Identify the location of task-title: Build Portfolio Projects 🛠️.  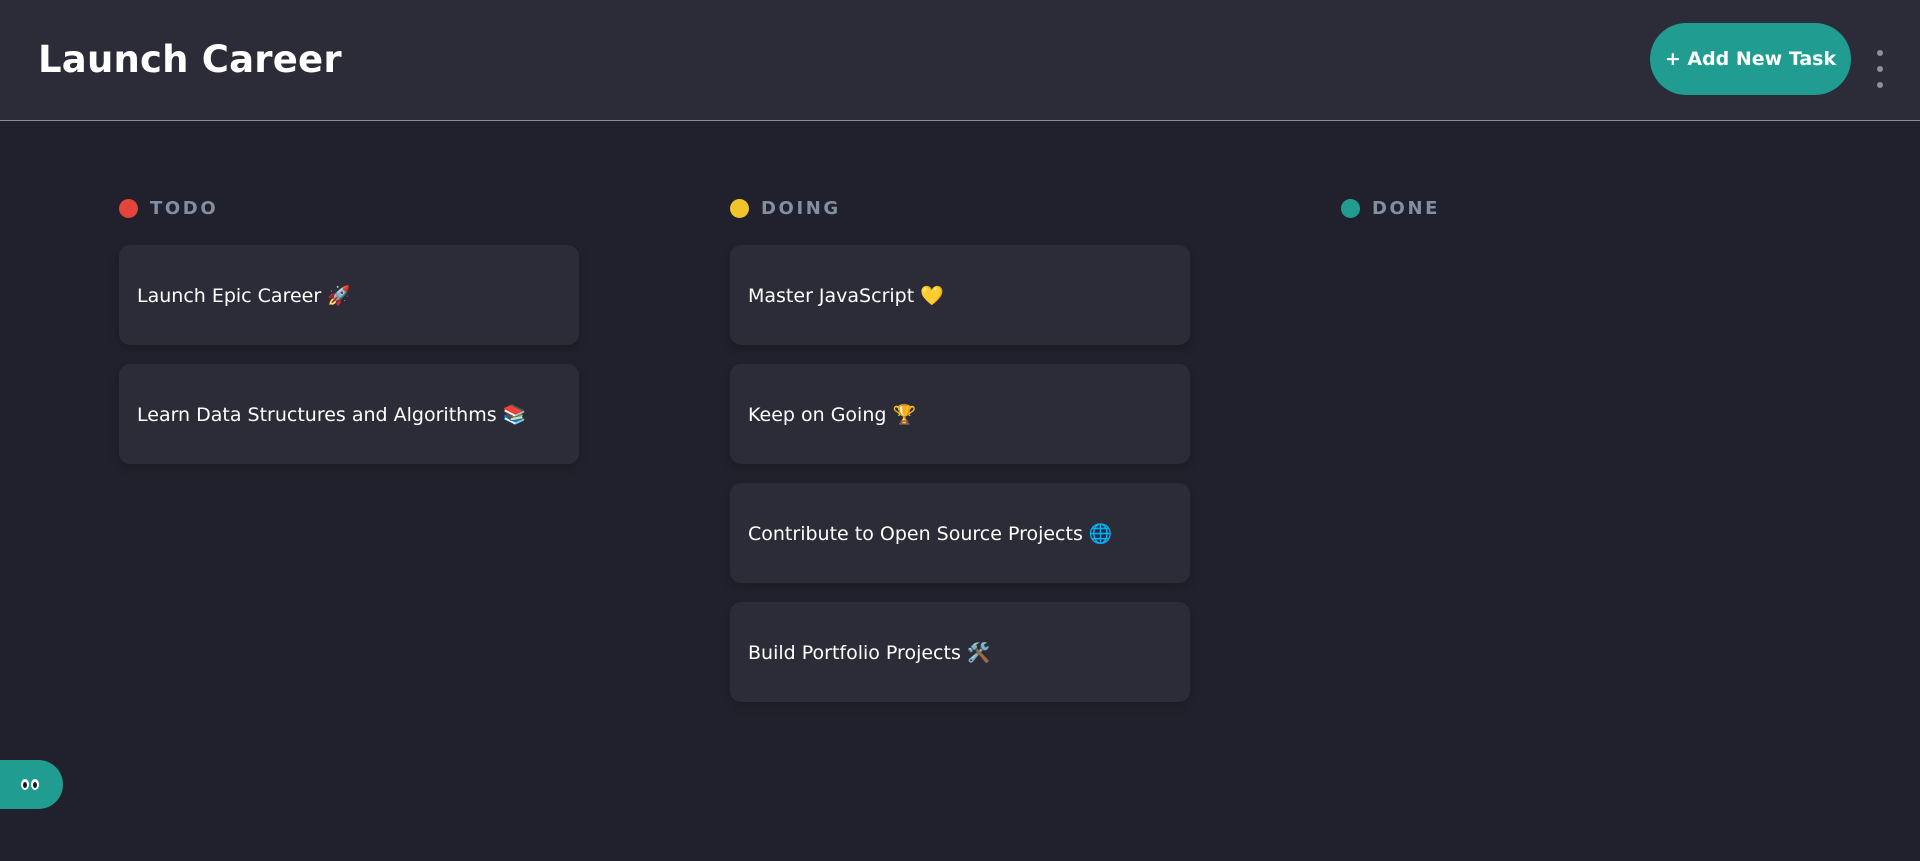
(869, 652).